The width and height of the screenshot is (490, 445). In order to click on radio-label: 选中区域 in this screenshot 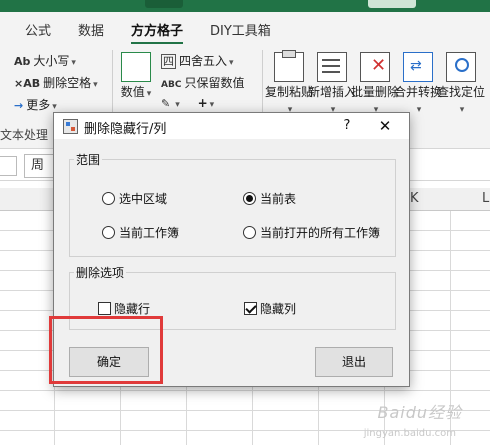, I will do `click(143, 199)`.